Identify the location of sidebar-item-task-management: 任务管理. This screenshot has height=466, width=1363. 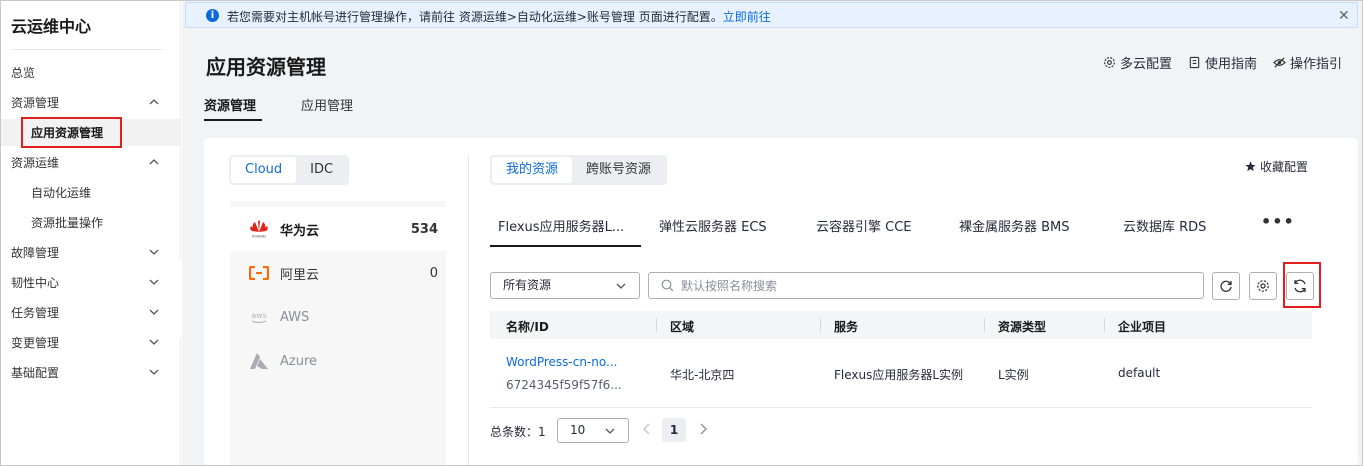
(35, 312).